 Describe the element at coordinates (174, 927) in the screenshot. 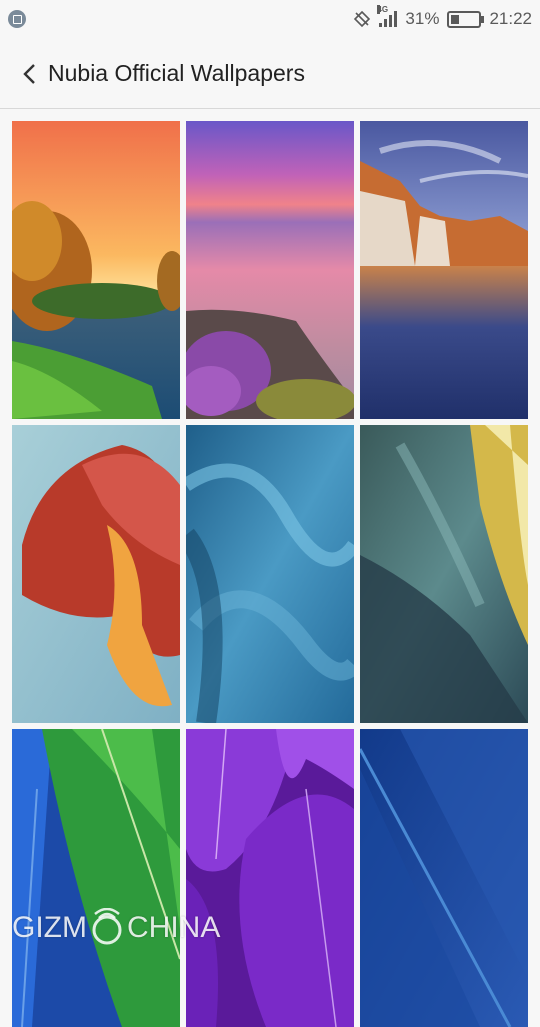

I see `watermark-right: CHINA` at that location.